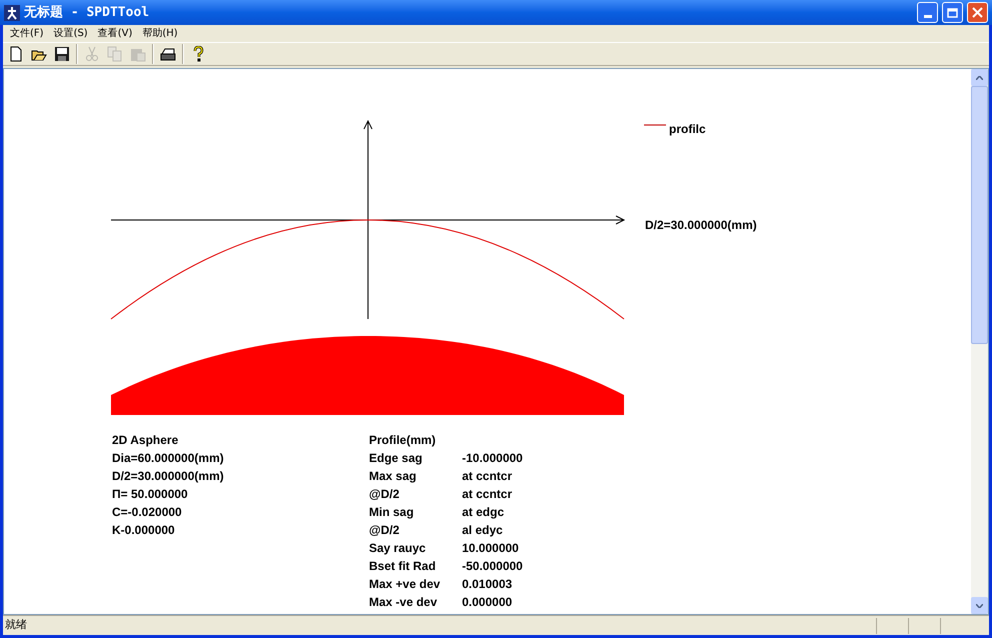 The height and width of the screenshot is (638, 992). What do you see at coordinates (115, 33) in the screenshot?
I see `menu-item: 查看(V)` at bounding box center [115, 33].